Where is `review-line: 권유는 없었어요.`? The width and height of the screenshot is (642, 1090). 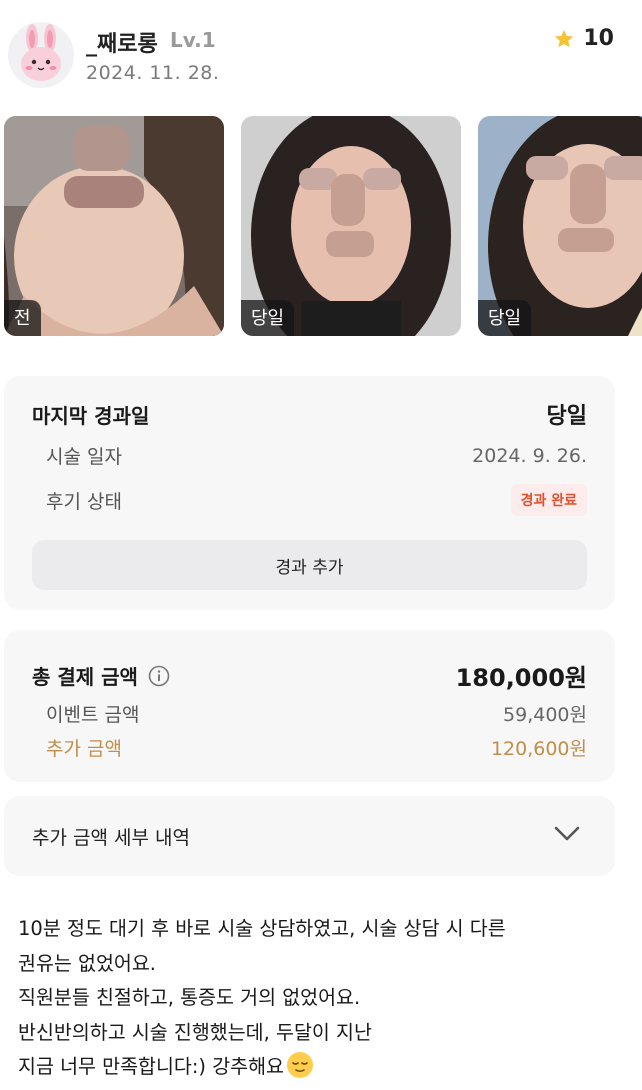
review-line: 권유는 없었어요. is located at coordinates (87, 963).